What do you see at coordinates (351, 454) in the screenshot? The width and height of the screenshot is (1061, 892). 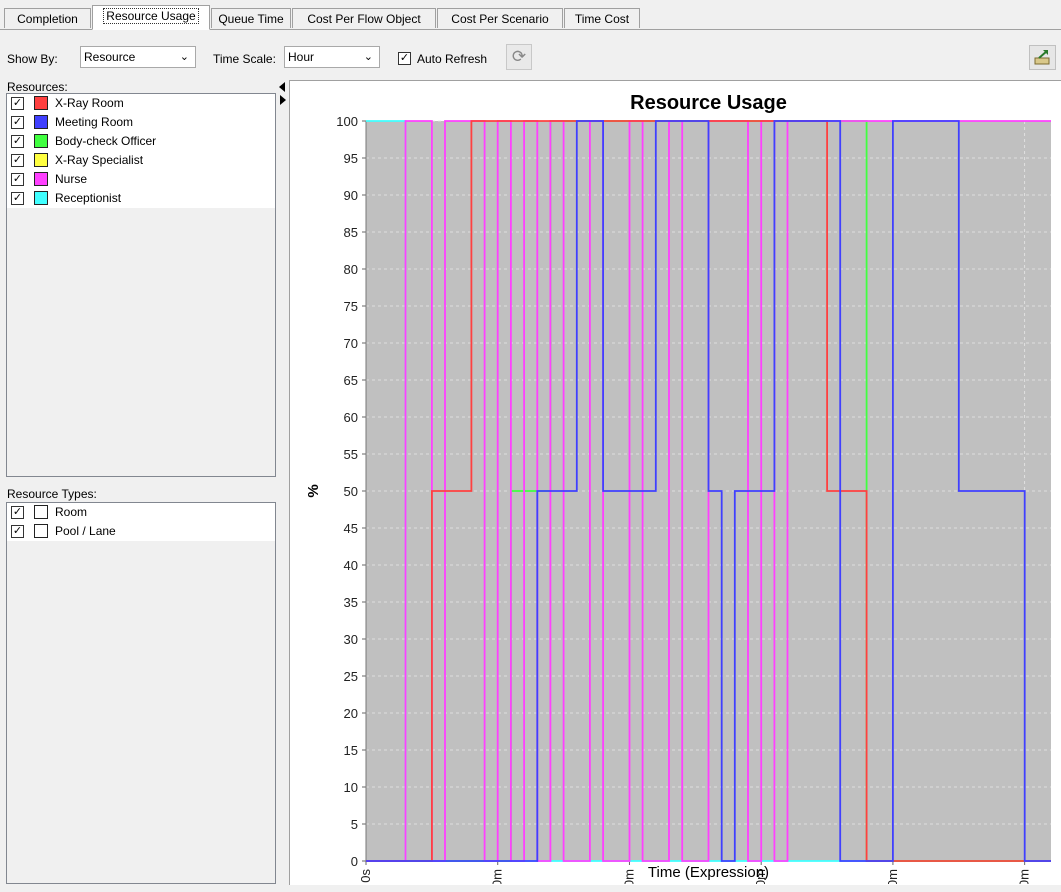 I see `y-tick-label: 55` at bounding box center [351, 454].